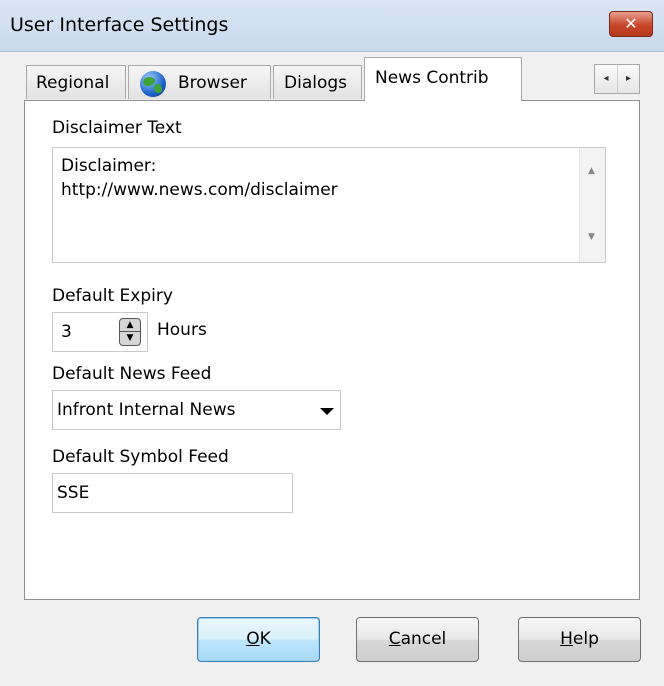  What do you see at coordinates (253, 639) in the screenshot?
I see `ok-mnemonic: O` at bounding box center [253, 639].